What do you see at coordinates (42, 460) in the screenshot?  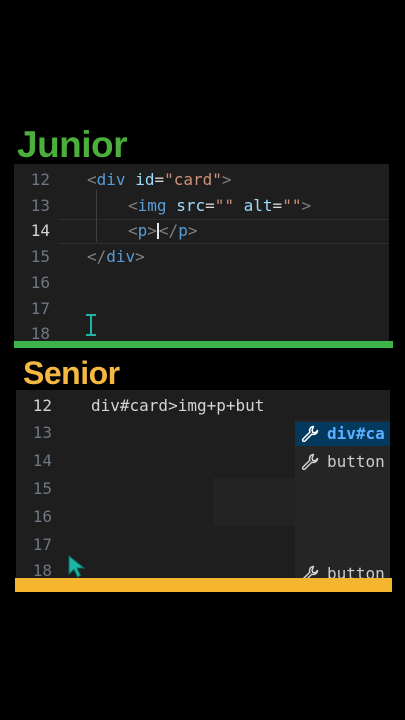 I see `line-number: 14` at bounding box center [42, 460].